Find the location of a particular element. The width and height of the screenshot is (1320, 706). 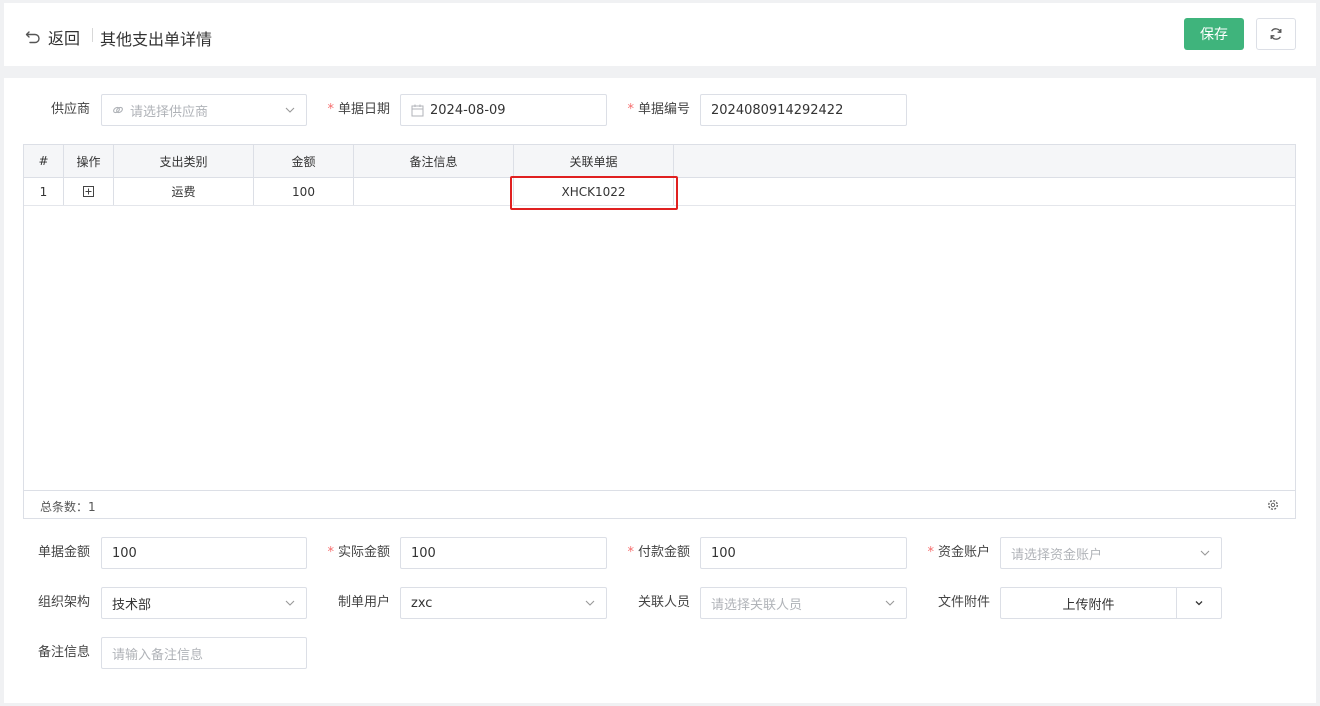

attachment-upload: 上传附件 is located at coordinates (1111, 603).